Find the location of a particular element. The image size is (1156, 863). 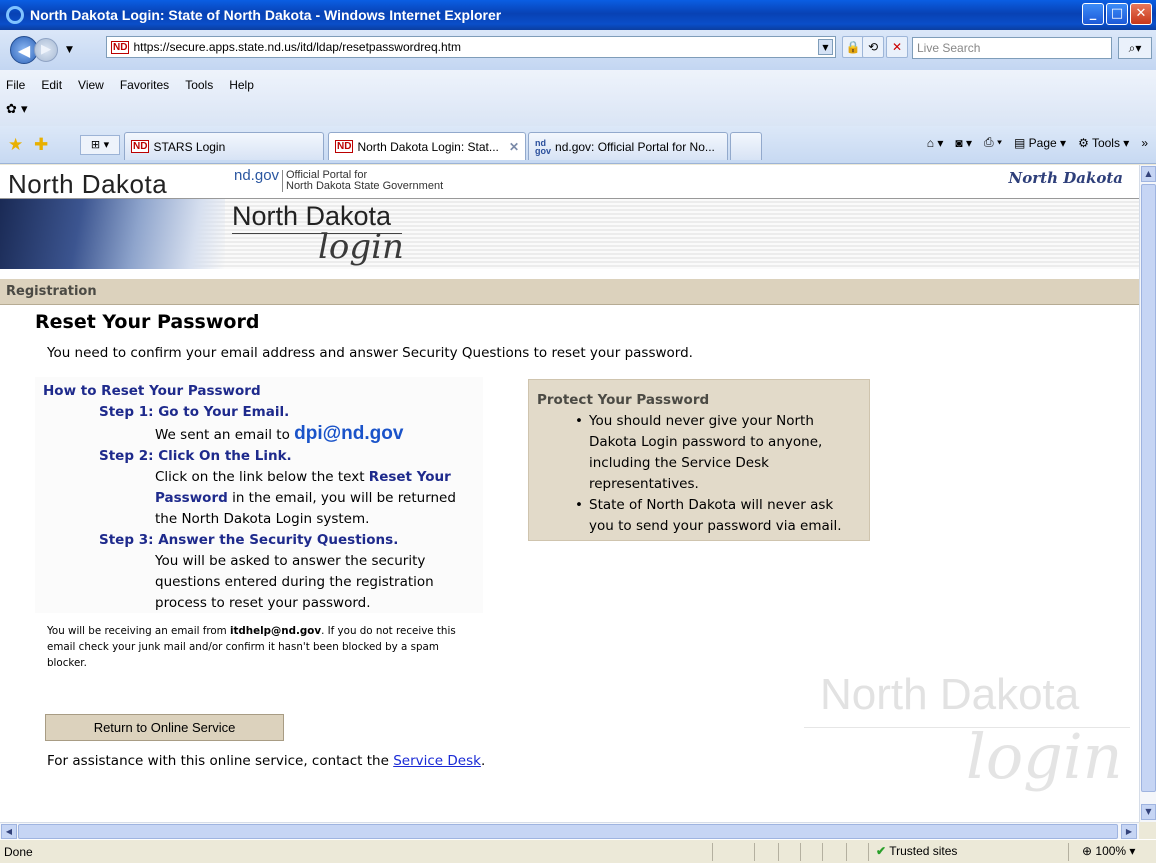

scroll-right-icon: ▶ is located at coordinates (1129, 831).